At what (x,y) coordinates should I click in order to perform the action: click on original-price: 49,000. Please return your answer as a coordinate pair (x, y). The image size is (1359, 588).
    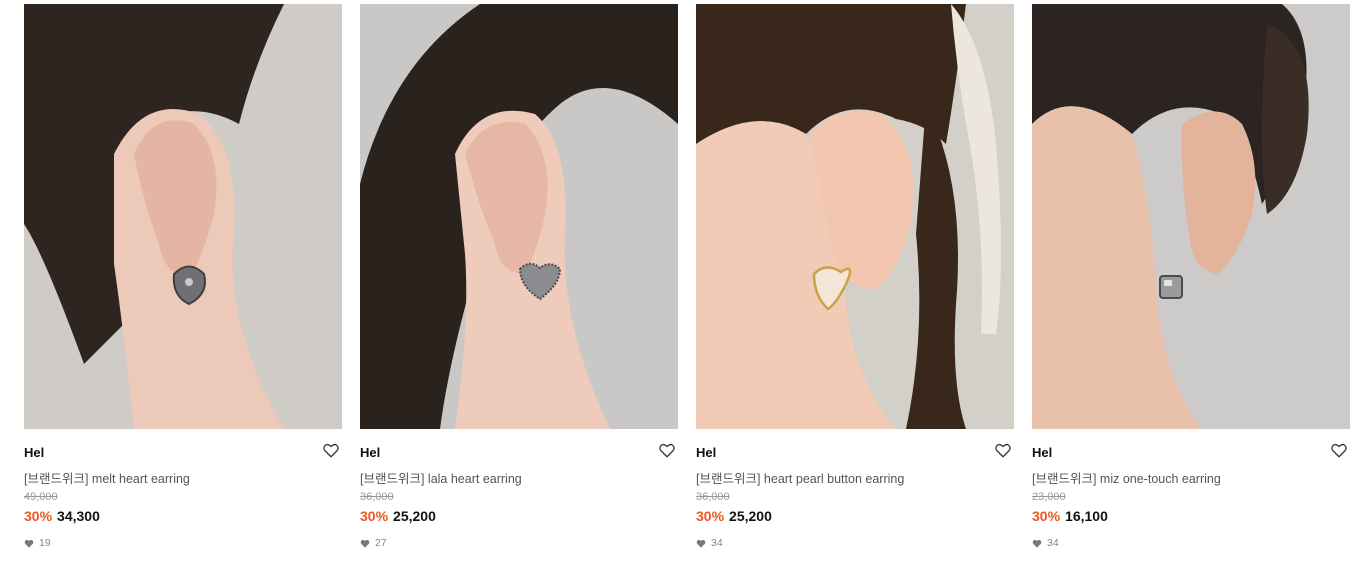
    Looking at the image, I should click on (41, 497).